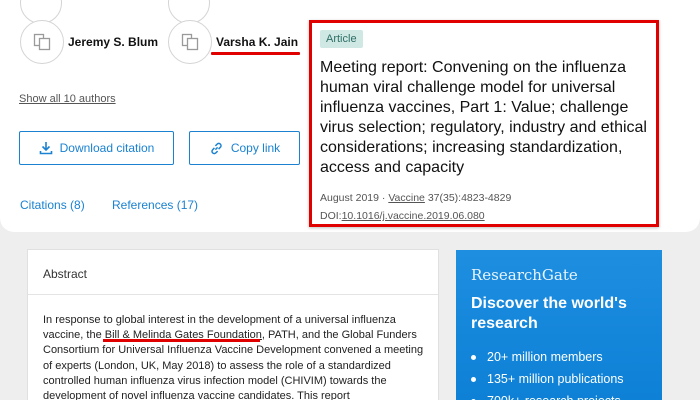 The width and height of the screenshot is (700, 400). I want to click on journal-link: Vaccine, so click(406, 198).